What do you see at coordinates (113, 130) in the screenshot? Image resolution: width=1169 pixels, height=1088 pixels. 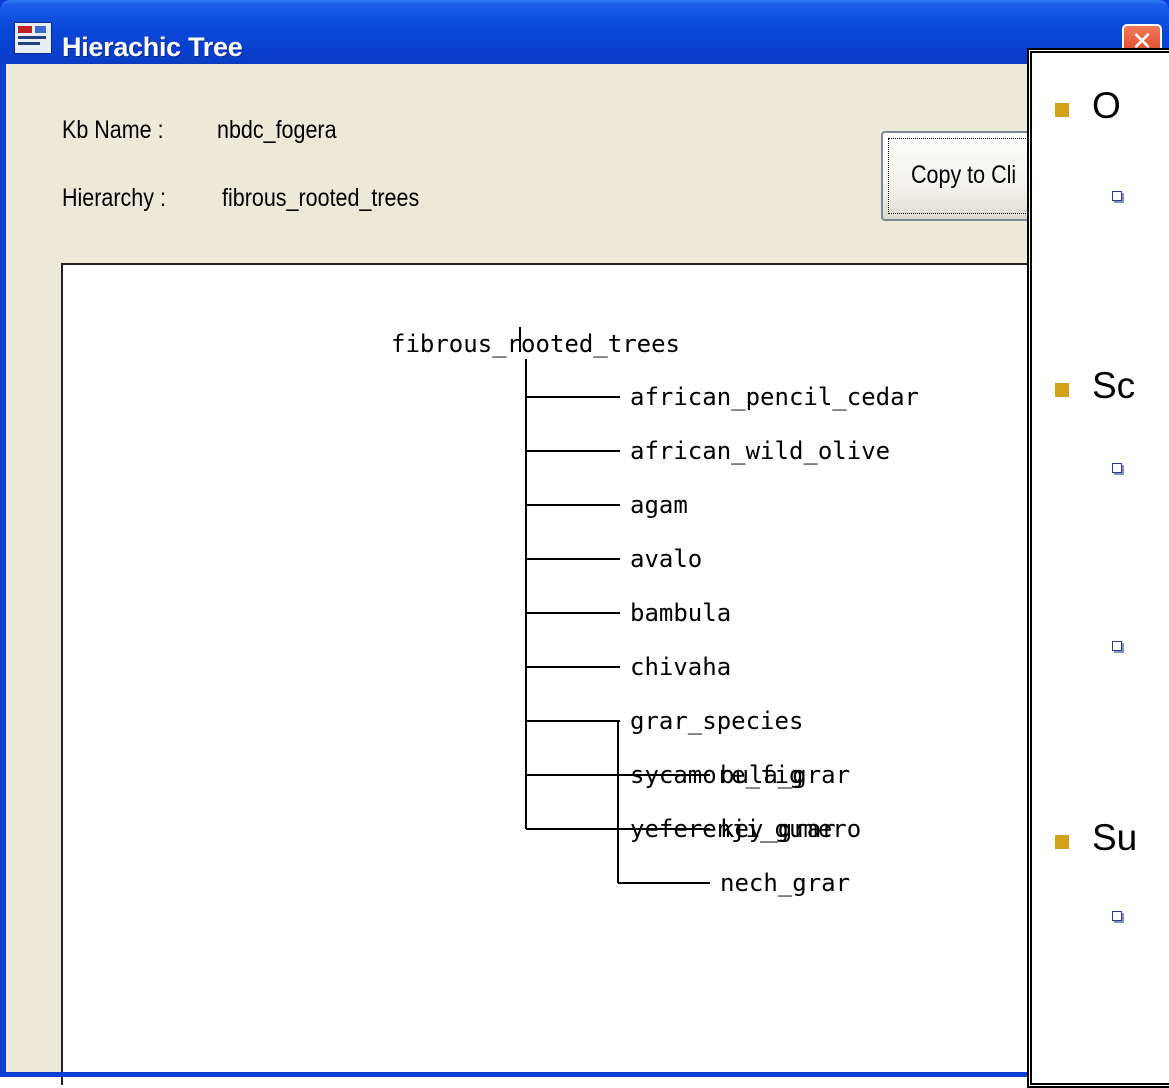 I see `kb-name-label: Kb Name :` at bounding box center [113, 130].